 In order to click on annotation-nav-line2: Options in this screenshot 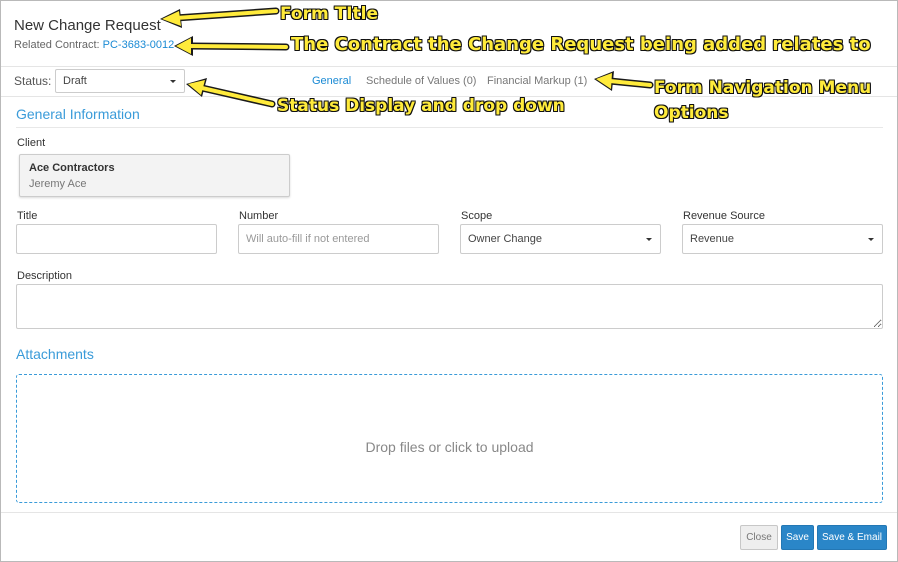, I will do `click(691, 113)`.